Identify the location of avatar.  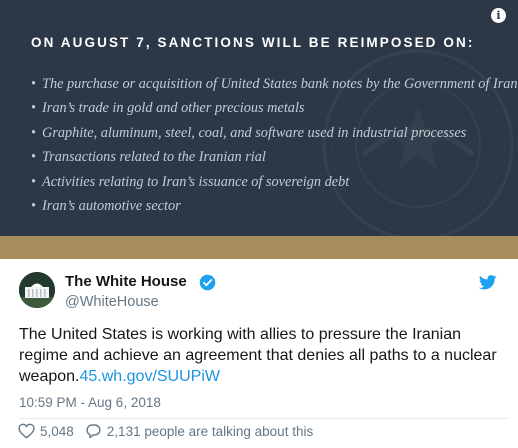
(37, 290).